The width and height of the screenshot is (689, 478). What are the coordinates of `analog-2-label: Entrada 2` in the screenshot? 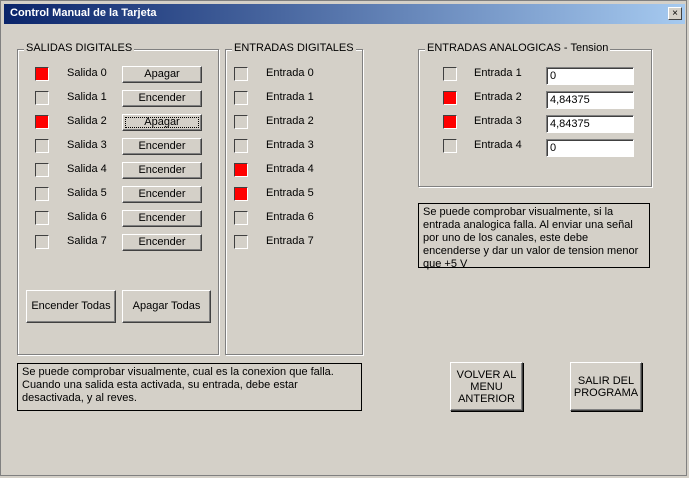 It's located at (498, 97).